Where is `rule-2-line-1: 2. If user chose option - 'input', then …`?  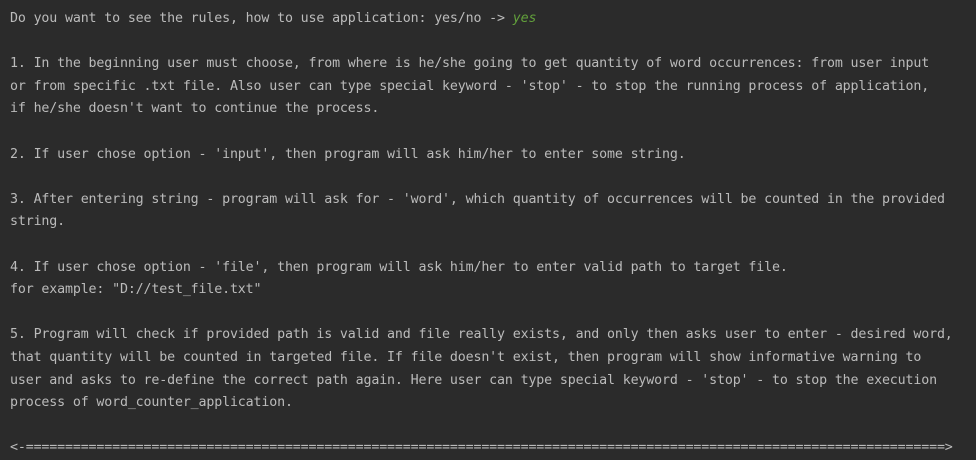
rule-2-line-1: 2. If user chose option - 'input', then … is located at coordinates (348, 154).